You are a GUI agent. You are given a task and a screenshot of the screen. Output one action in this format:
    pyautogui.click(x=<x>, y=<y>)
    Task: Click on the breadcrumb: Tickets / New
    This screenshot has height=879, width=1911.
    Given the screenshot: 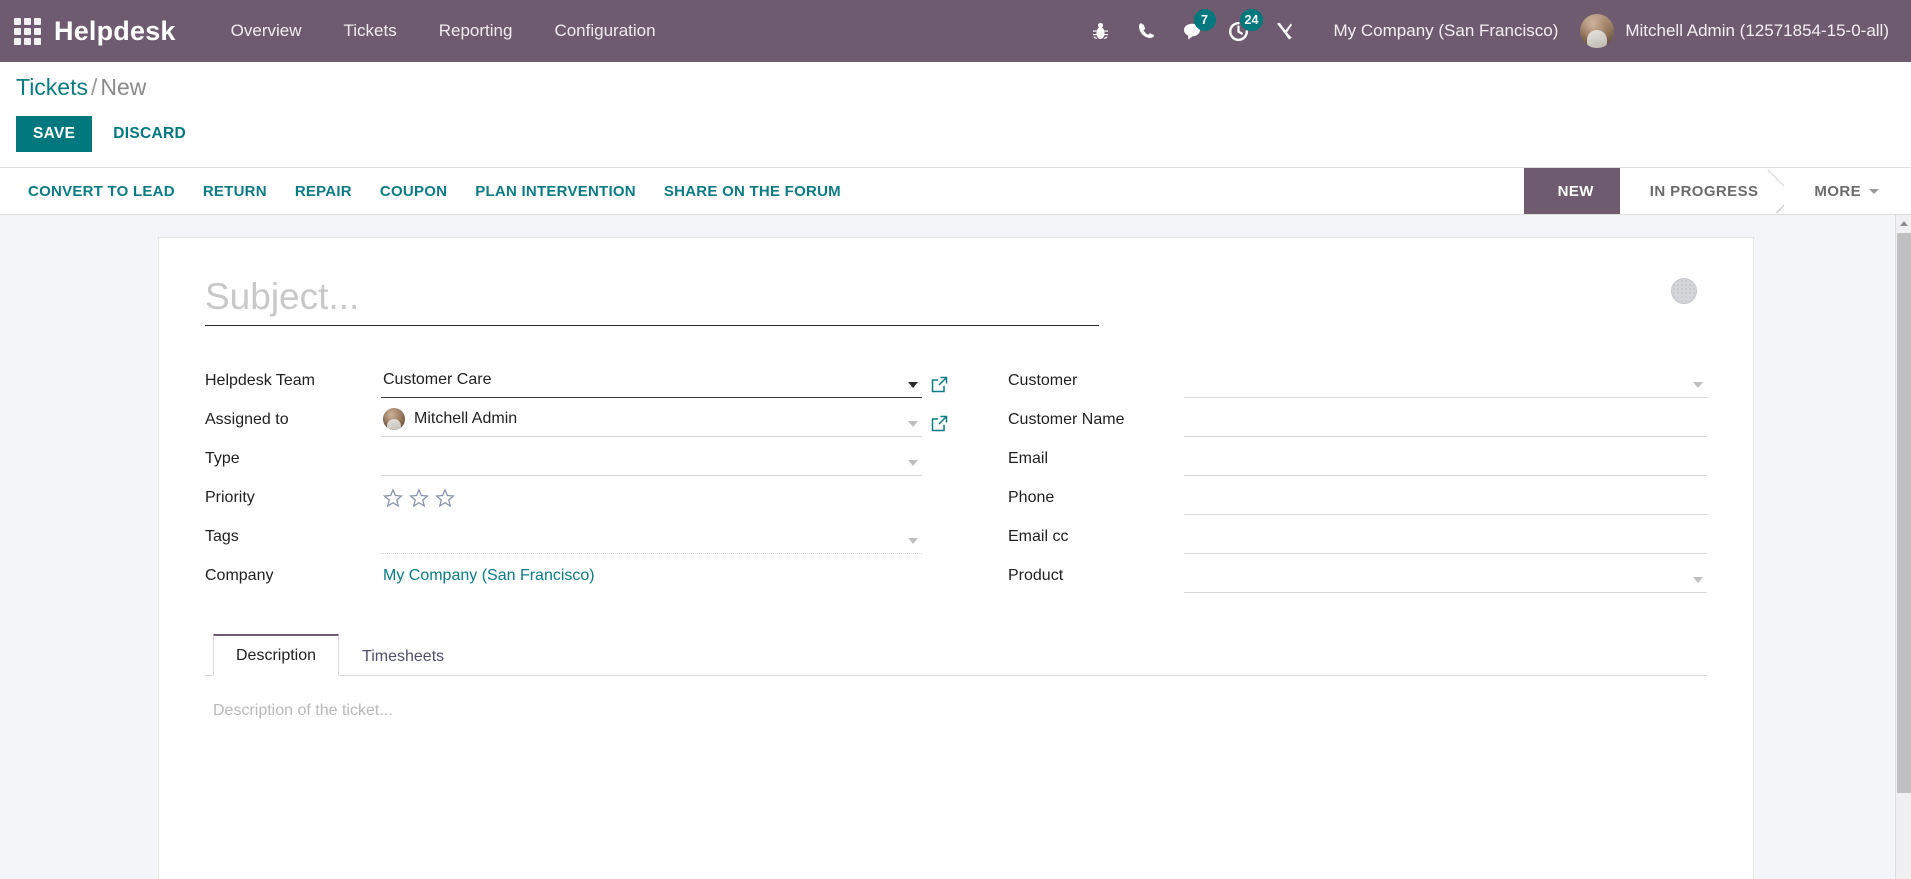 What is the action you would take?
    pyautogui.click(x=963, y=87)
    